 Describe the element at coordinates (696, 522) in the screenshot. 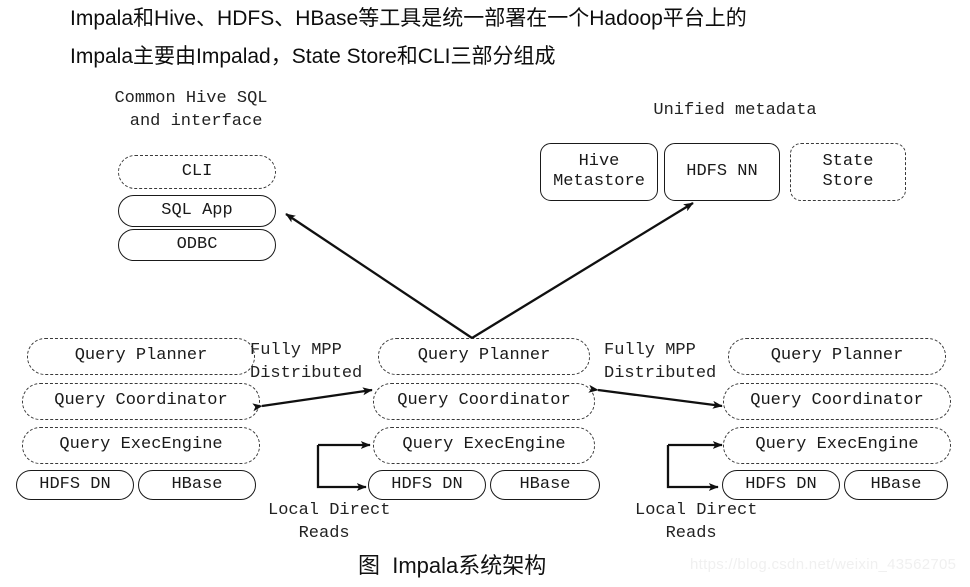

I see `label-local-direct-reads-right: Local Direct Reads` at that location.